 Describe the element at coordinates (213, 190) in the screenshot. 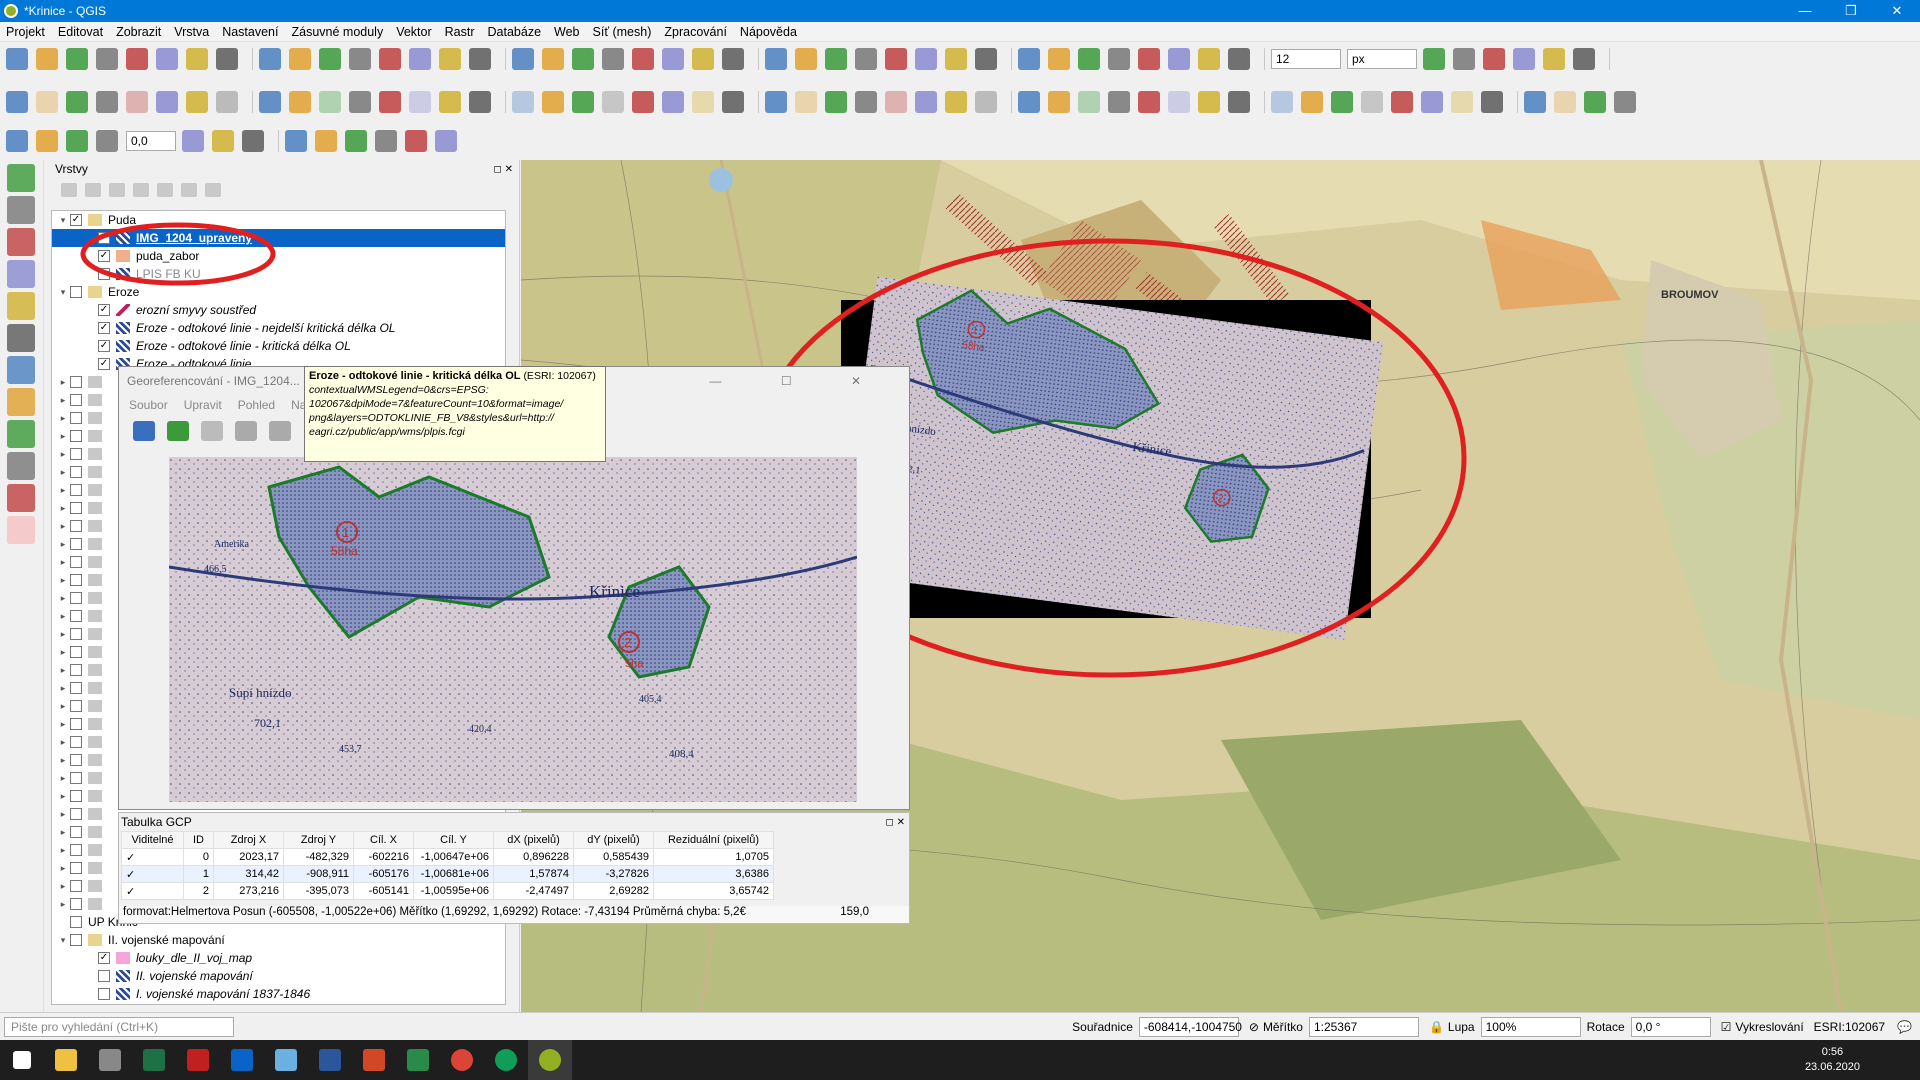

I see `remove-layer-icon` at that location.